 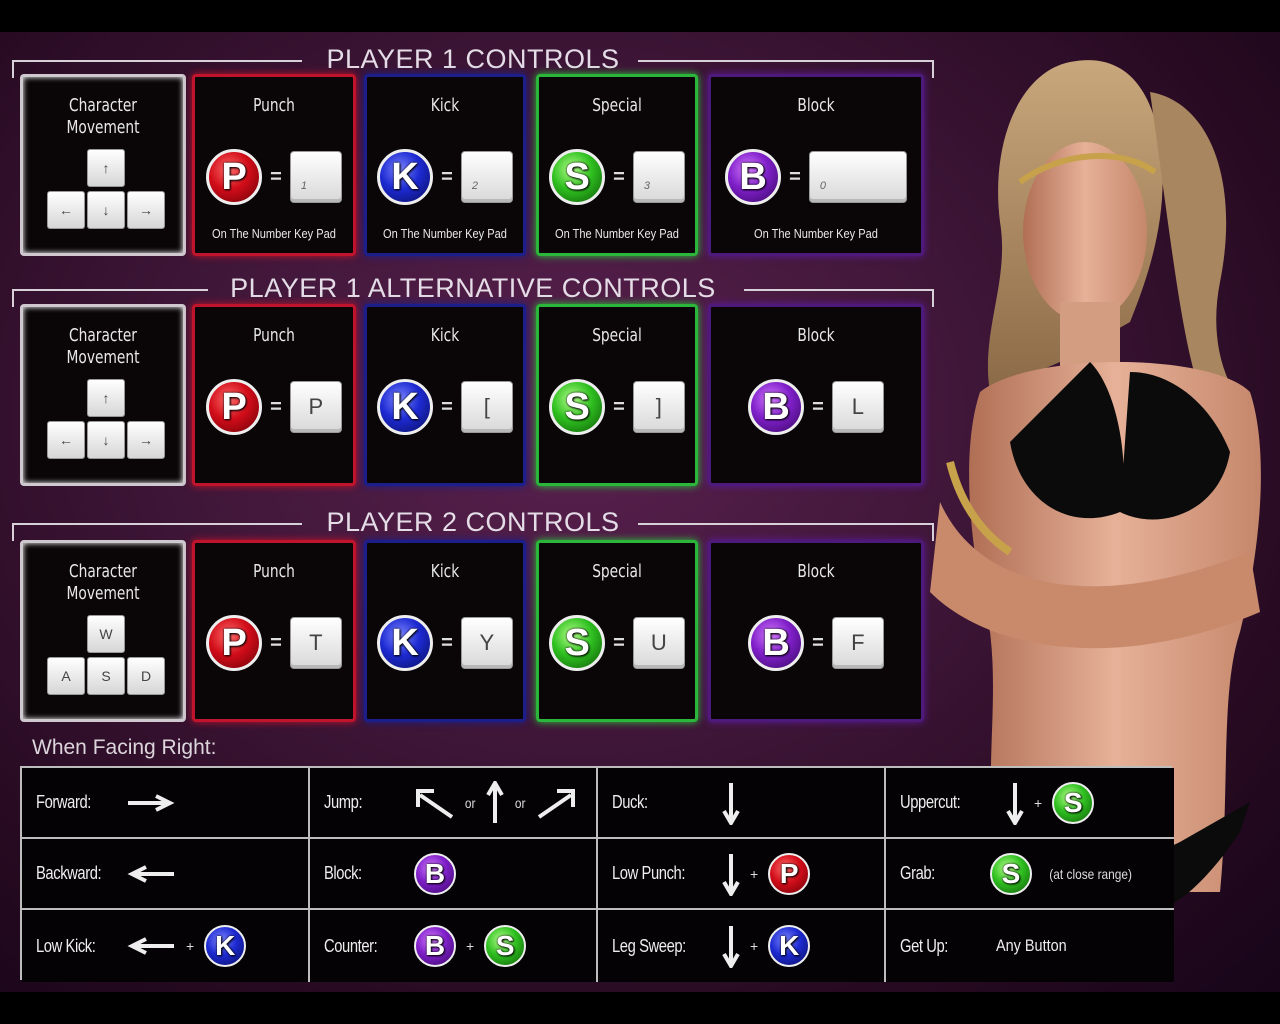 I want to click on kick-key: Y, so click(x=486, y=643).